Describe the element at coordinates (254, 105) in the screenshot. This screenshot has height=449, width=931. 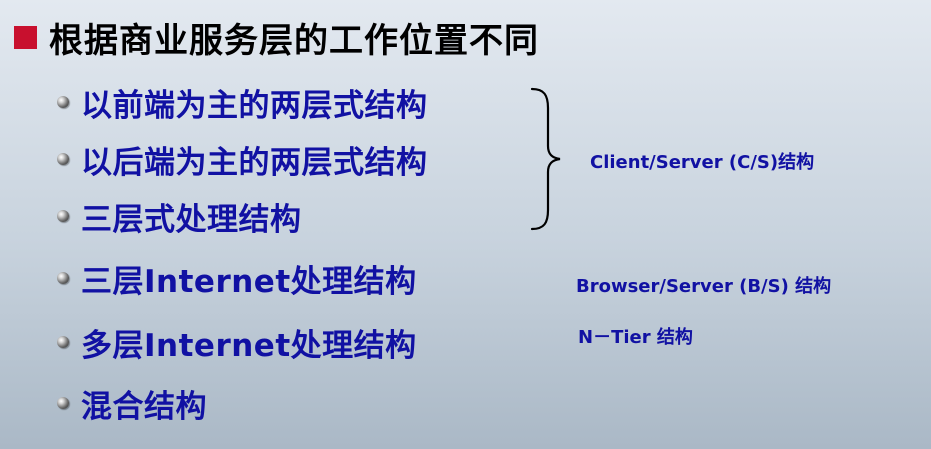
I see `list-item-text: 以前端为主的两层式结构` at that location.